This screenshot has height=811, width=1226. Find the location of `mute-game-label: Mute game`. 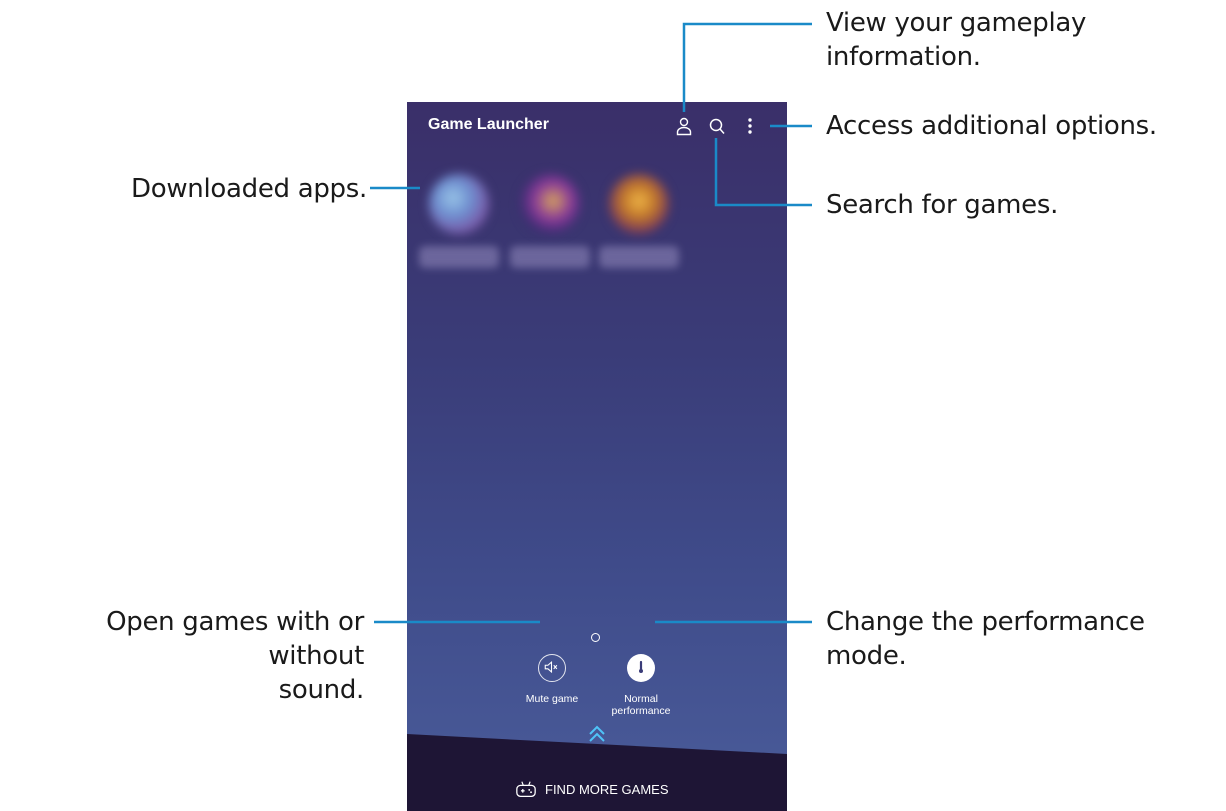

mute-game-label: Mute game is located at coordinates (552, 699).